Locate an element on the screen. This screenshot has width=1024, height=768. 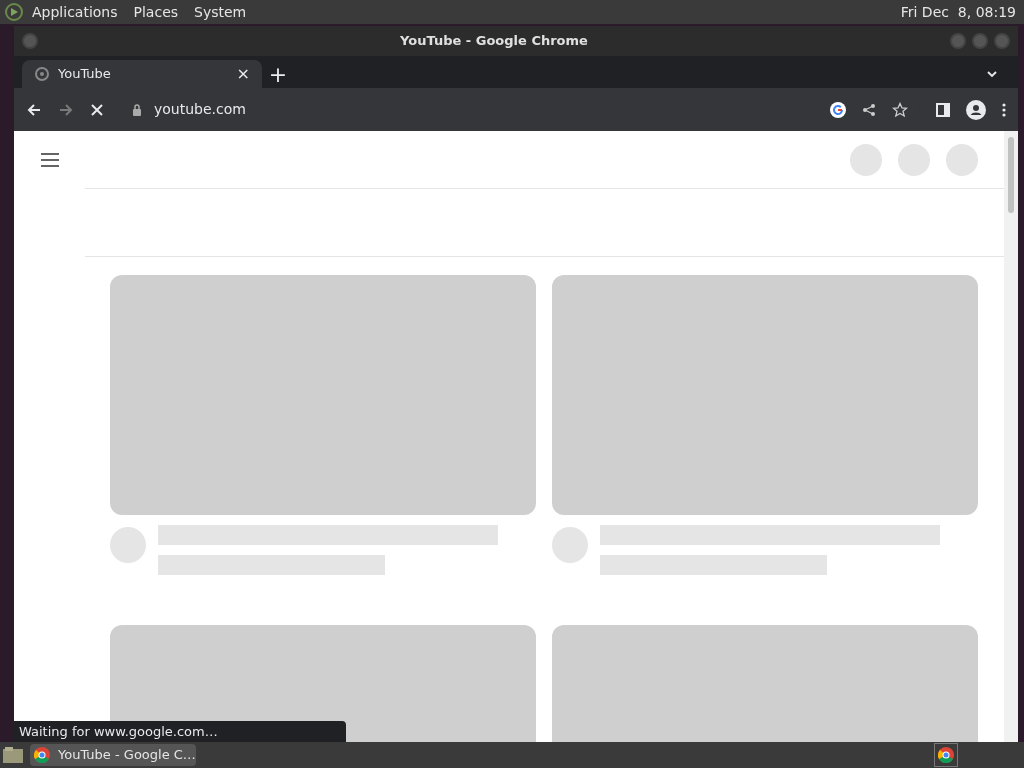
side-panel-icon is located at coordinates (943, 109).